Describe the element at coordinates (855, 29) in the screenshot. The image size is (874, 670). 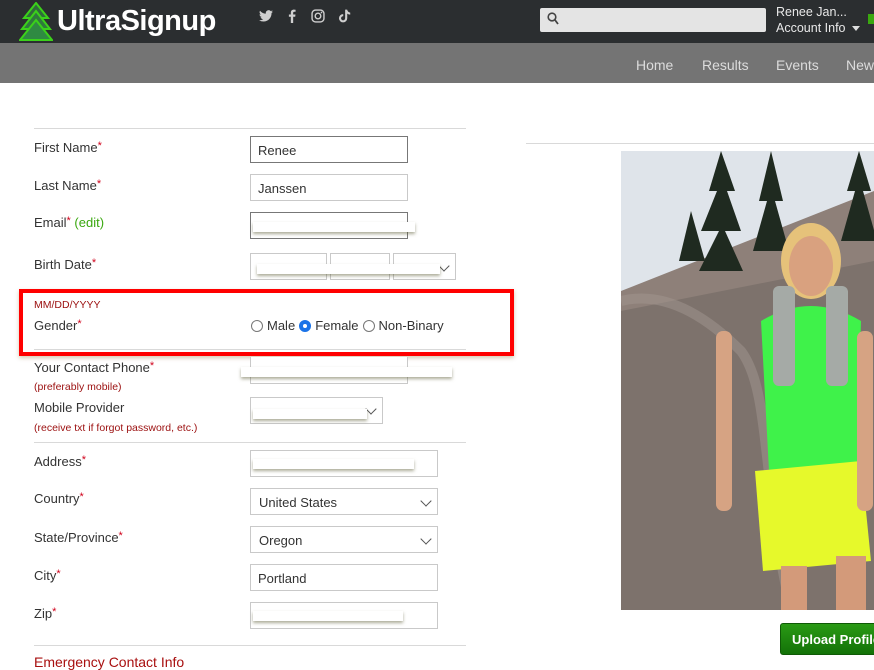
I see `caret-down-icon` at that location.